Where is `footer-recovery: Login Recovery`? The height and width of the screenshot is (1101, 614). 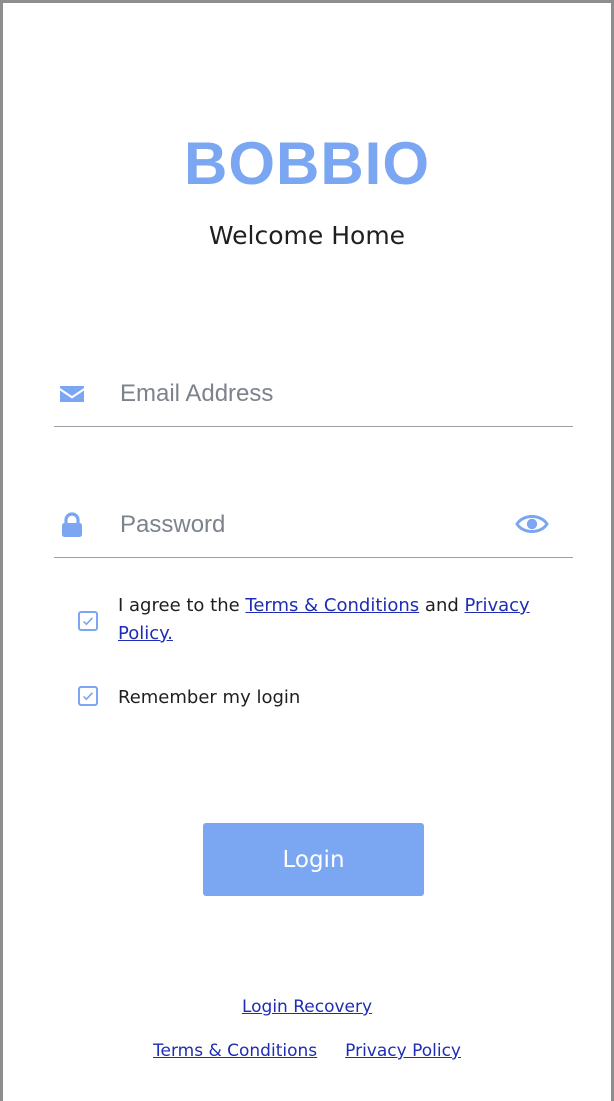 footer-recovery: Login Recovery is located at coordinates (307, 1007).